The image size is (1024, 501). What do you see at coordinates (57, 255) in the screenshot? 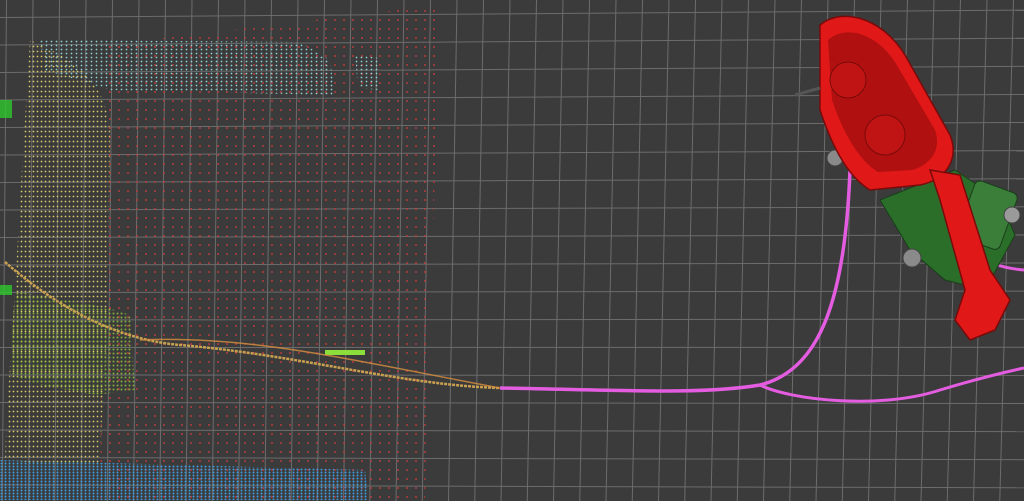
I see `wall-point-cloud` at bounding box center [57, 255].